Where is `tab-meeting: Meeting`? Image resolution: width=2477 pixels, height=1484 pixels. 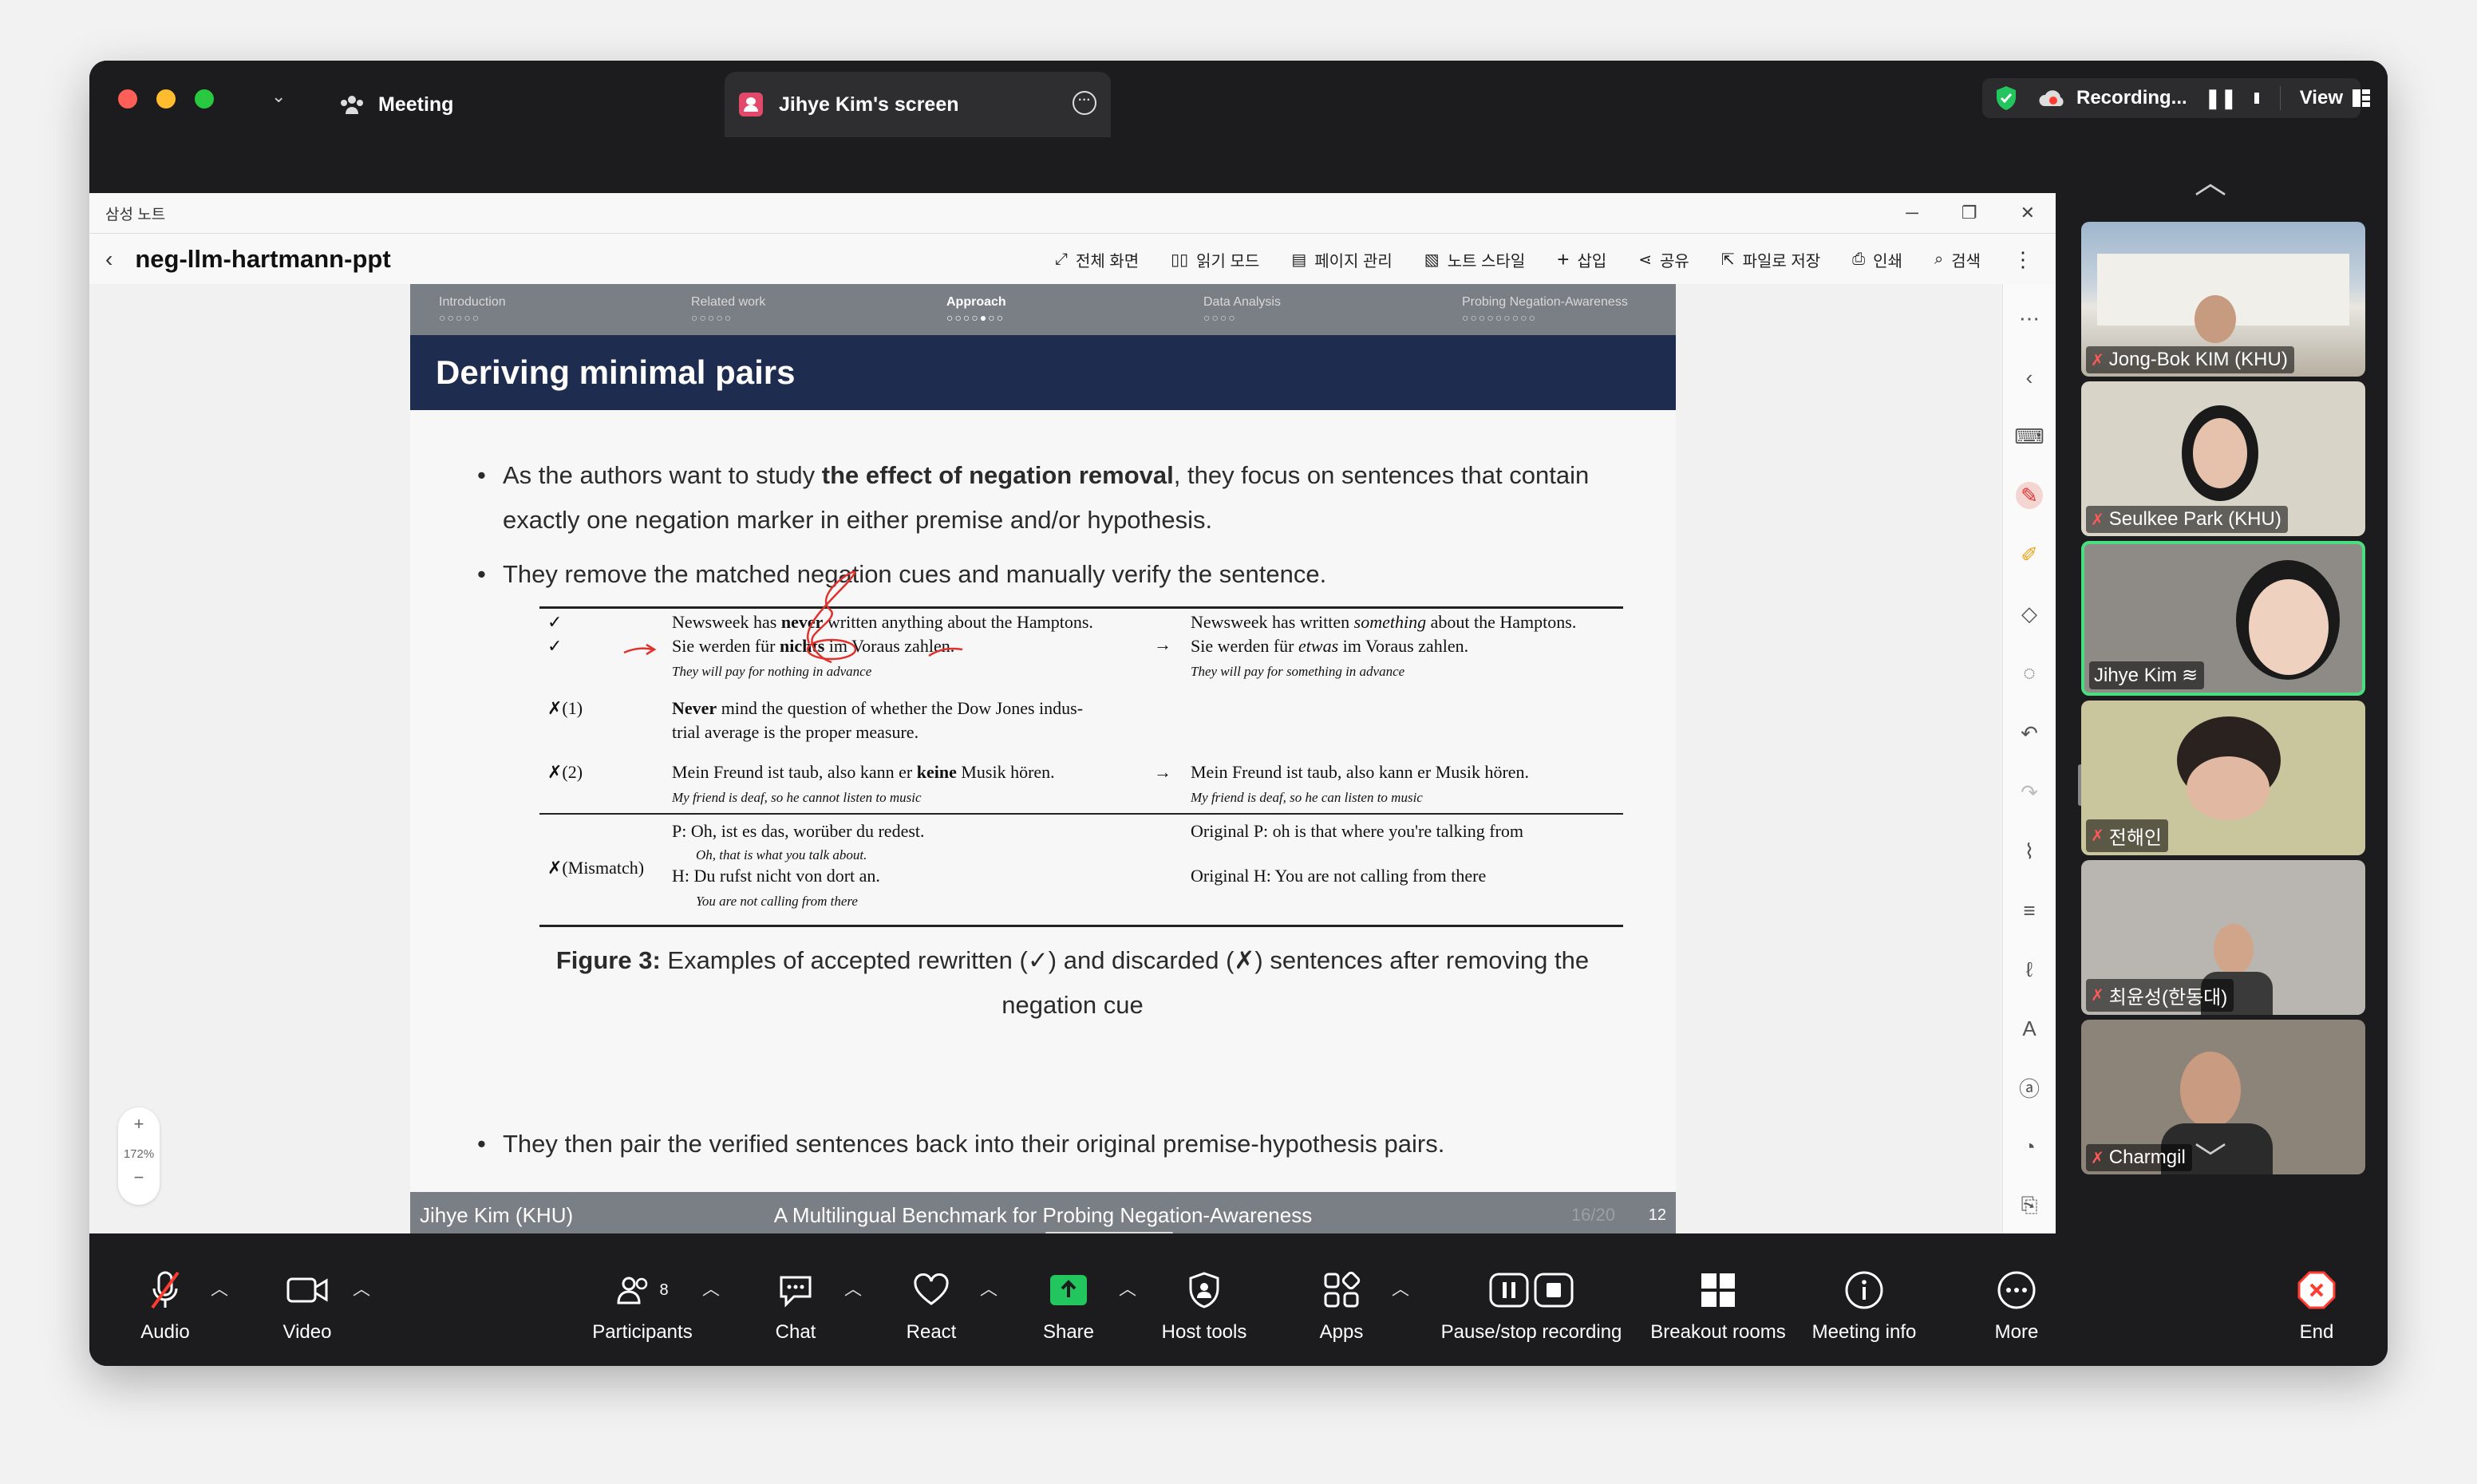 tab-meeting: Meeting is located at coordinates (396, 104).